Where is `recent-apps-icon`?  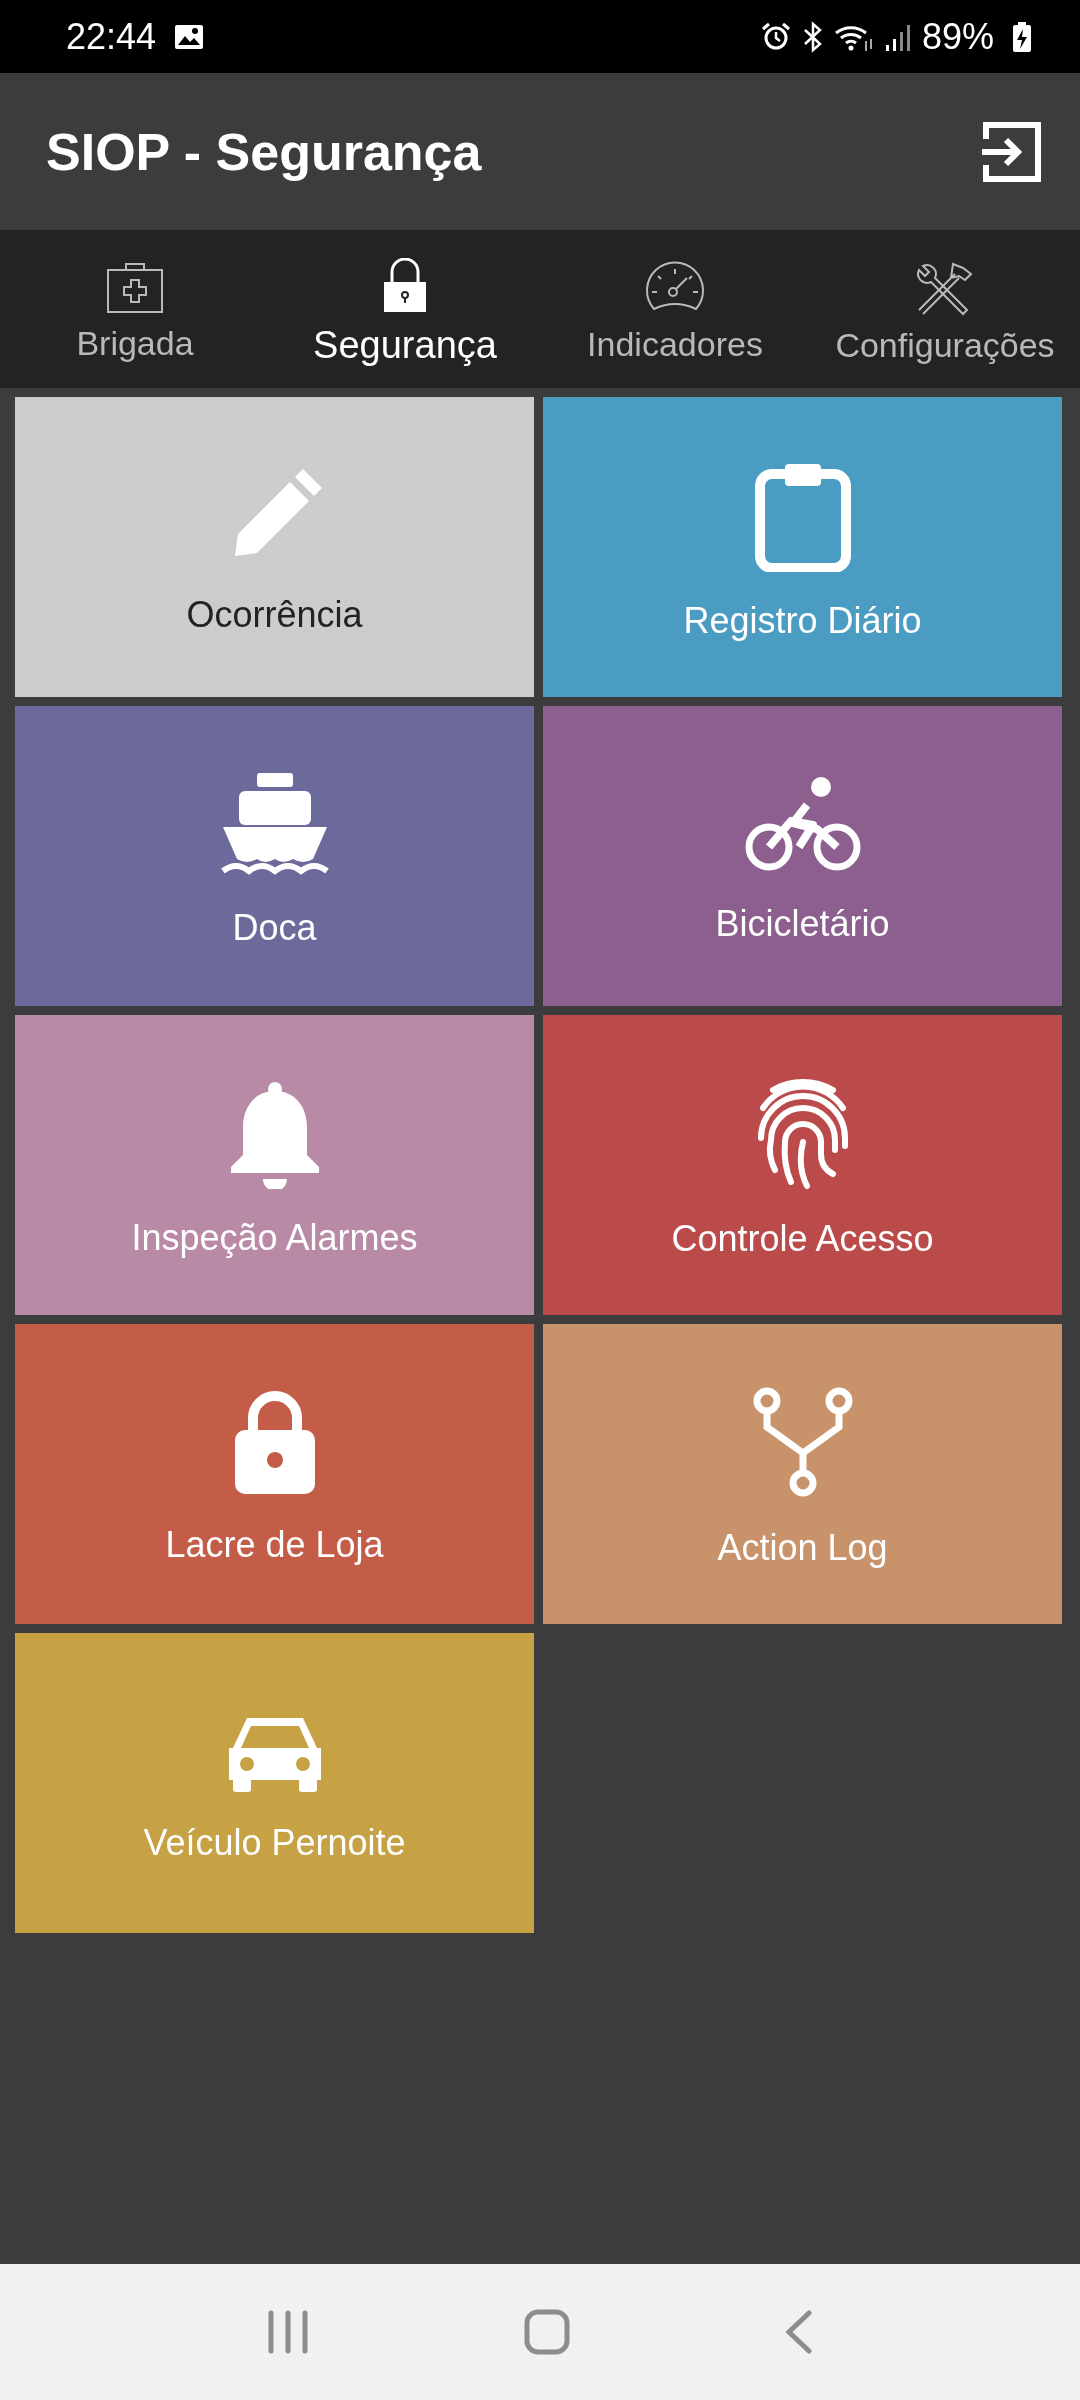 recent-apps-icon is located at coordinates (288, 2332).